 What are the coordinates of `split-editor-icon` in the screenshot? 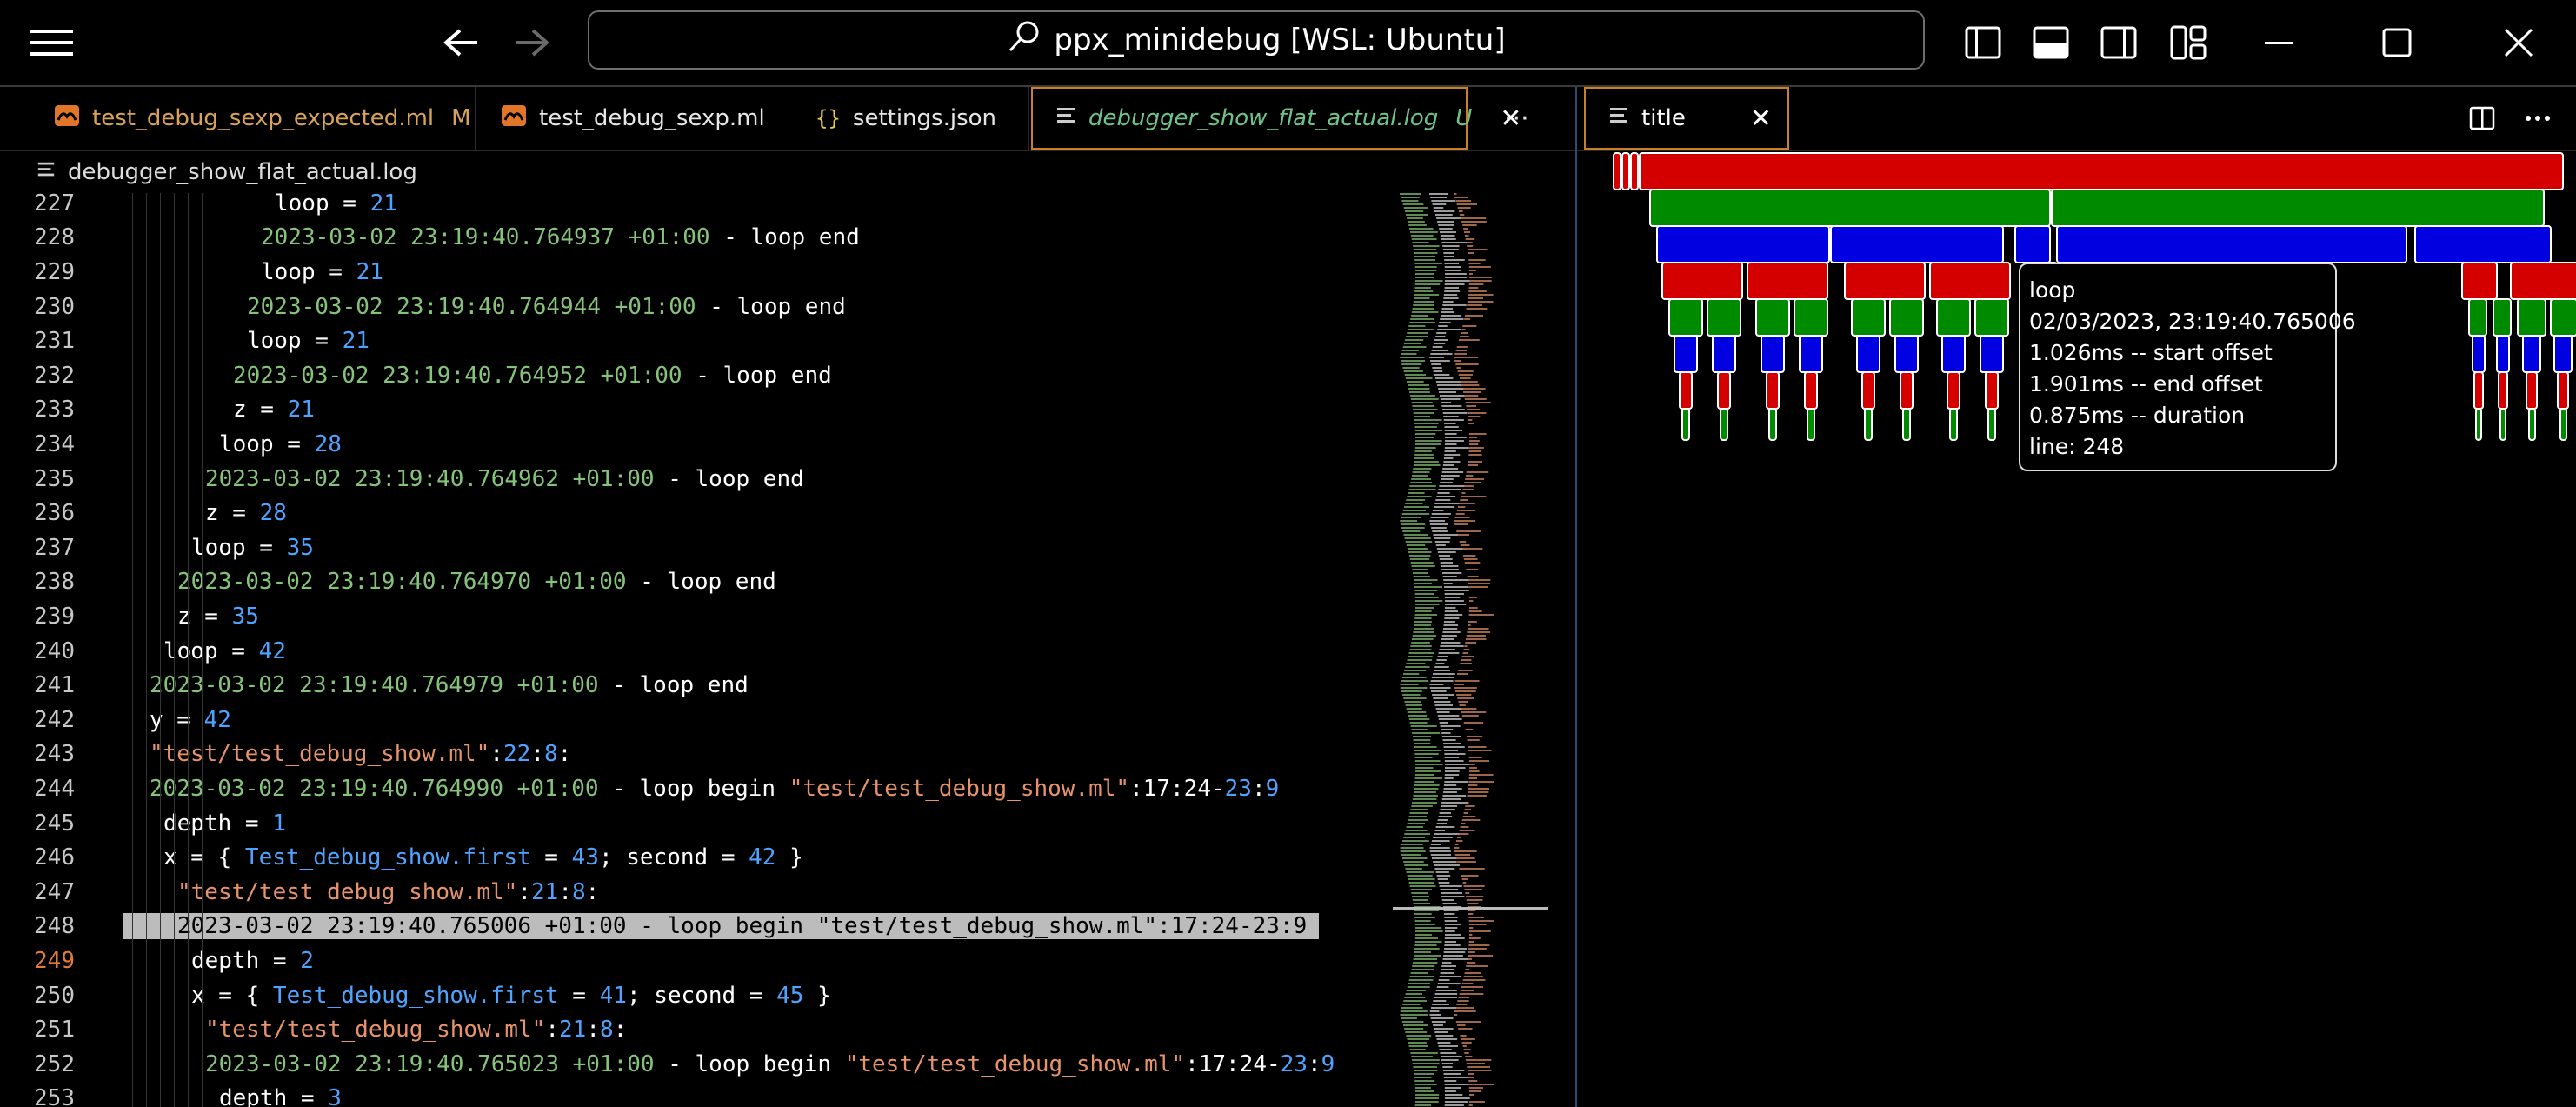 It's located at (2482, 118).